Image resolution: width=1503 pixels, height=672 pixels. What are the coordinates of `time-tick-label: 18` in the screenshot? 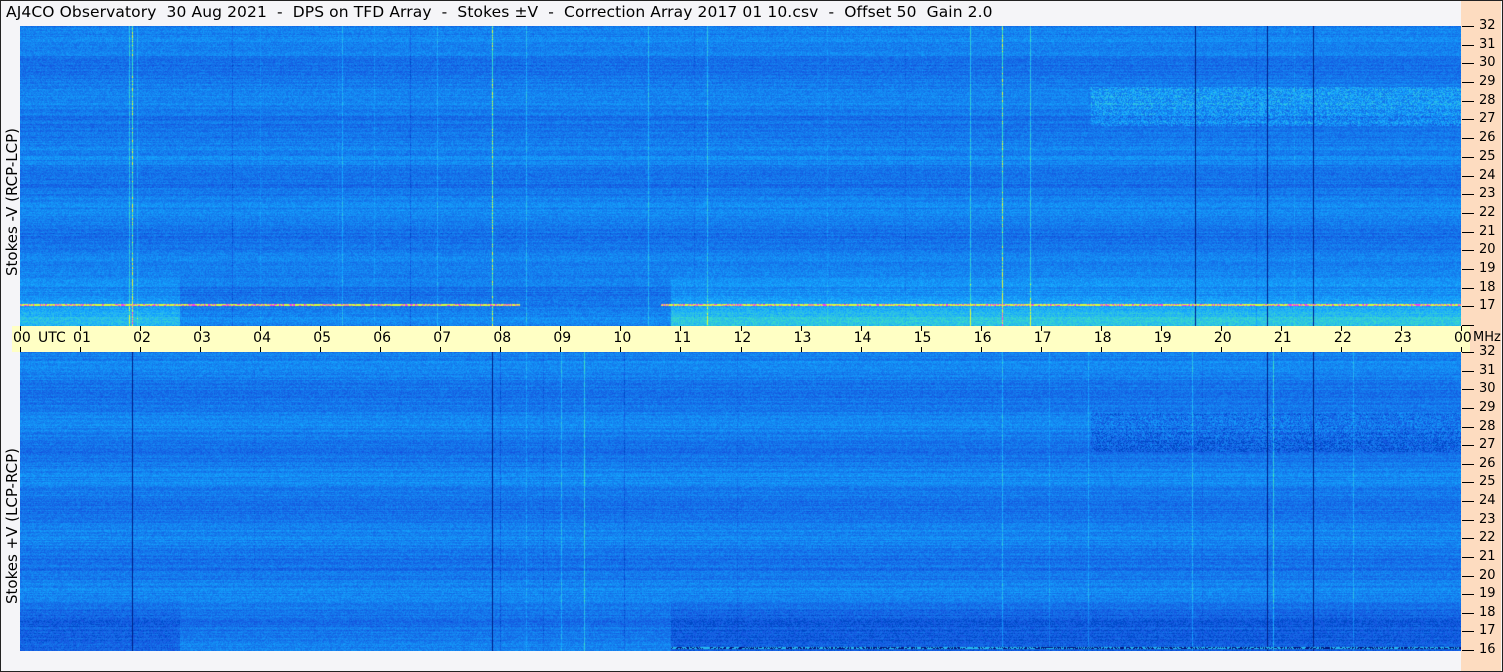 It's located at (1102, 338).